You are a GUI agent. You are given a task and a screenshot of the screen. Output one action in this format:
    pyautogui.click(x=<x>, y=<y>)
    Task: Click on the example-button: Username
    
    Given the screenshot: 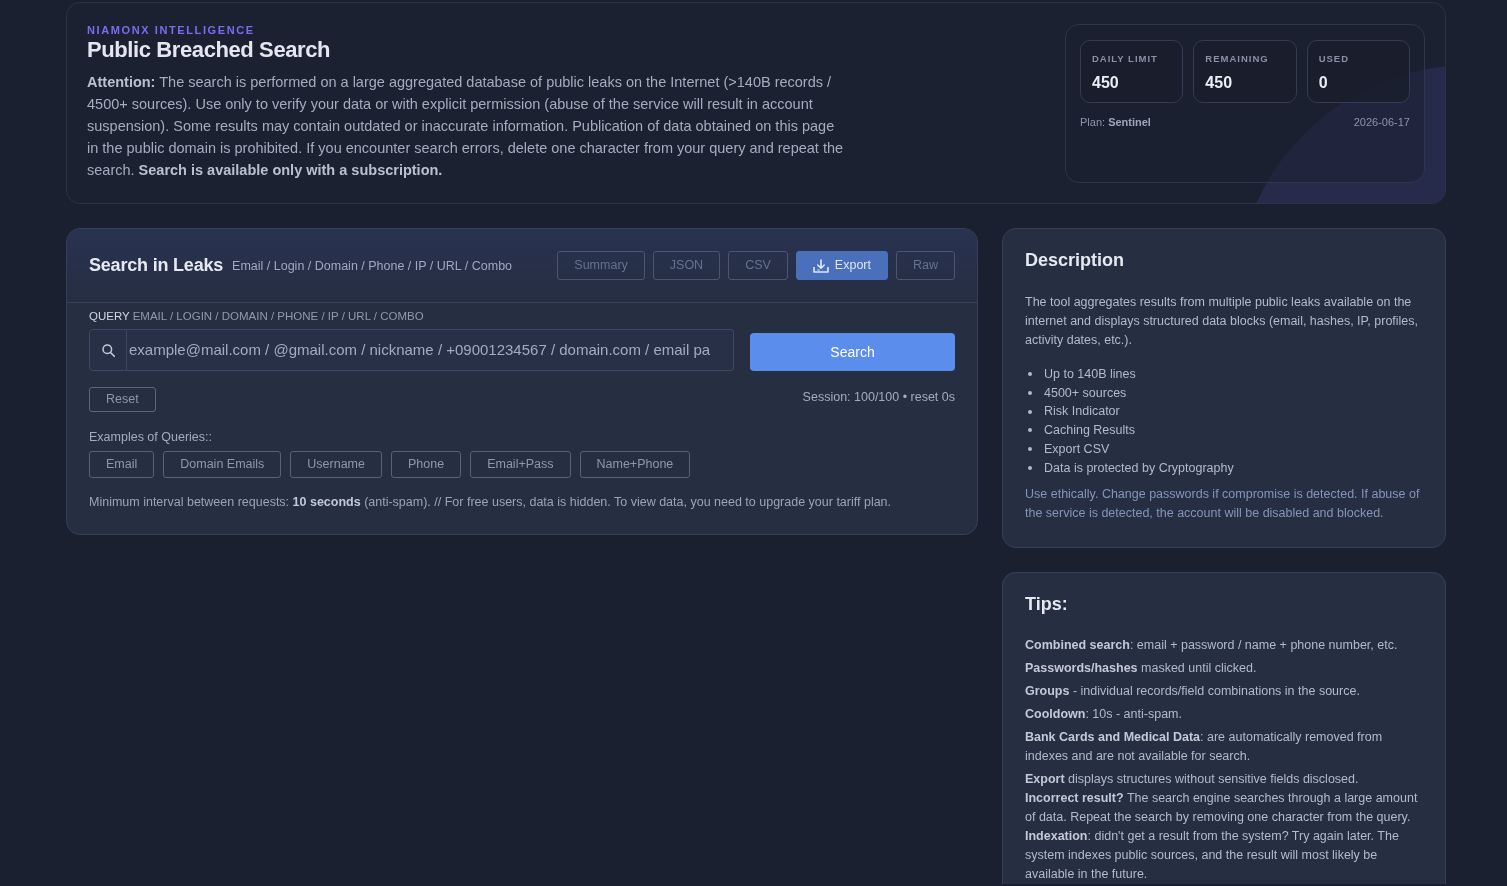 What is the action you would take?
    pyautogui.click(x=336, y=464)
    